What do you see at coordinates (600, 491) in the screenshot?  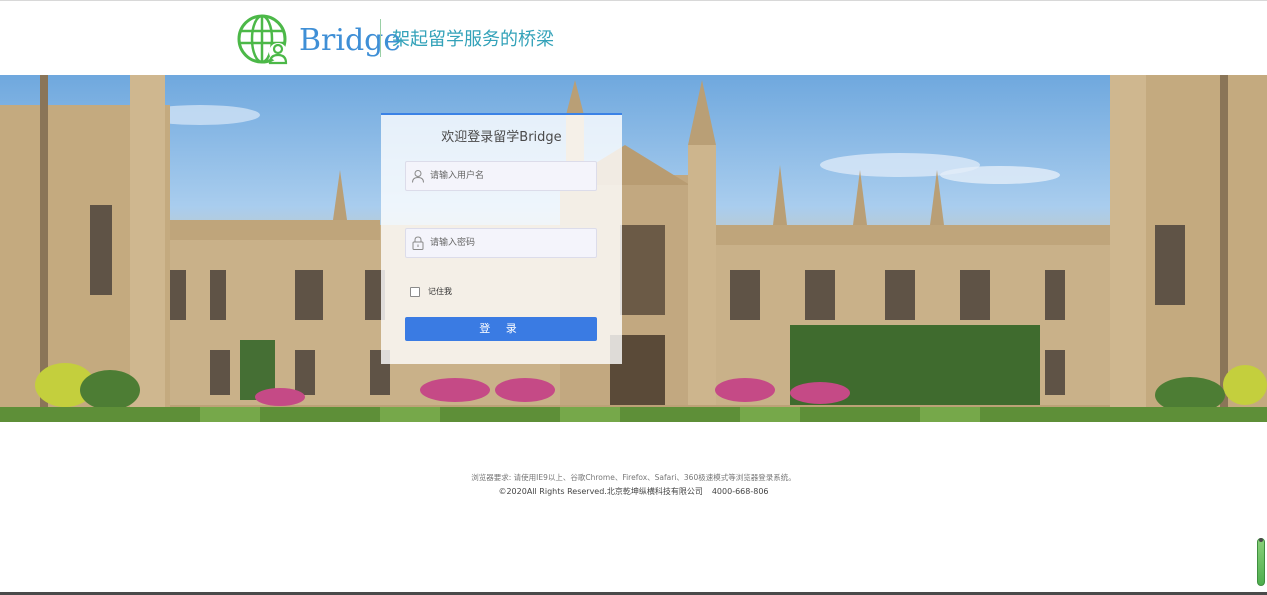 I see `copyright-text: ©2020All Rights Reserved.北京乾坤纵横科技有限公司` at bounding box center [600, 491].